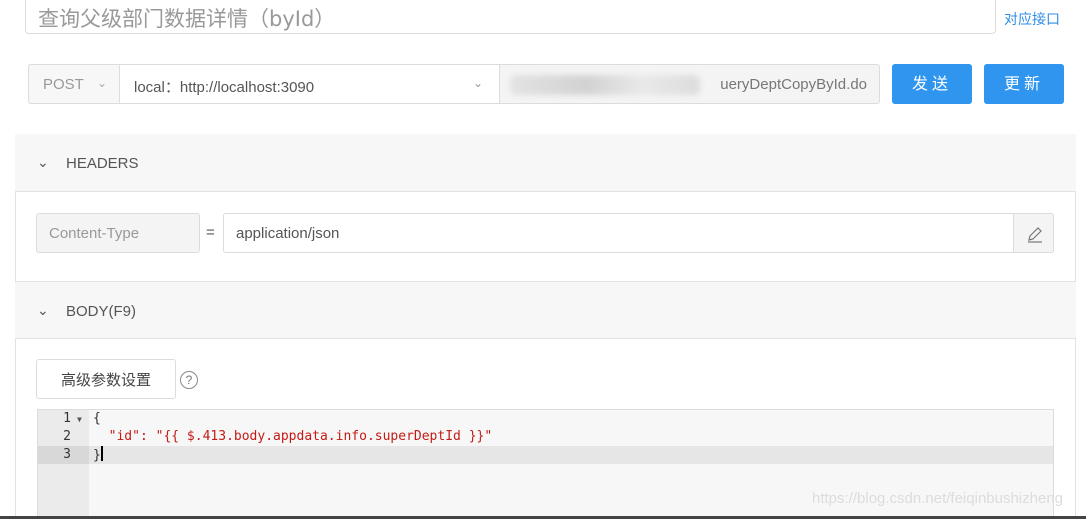 The image size is (1086, 519). I want to click on environment-select: local：http://localhost:3090 ⌄, so click(310, 84).